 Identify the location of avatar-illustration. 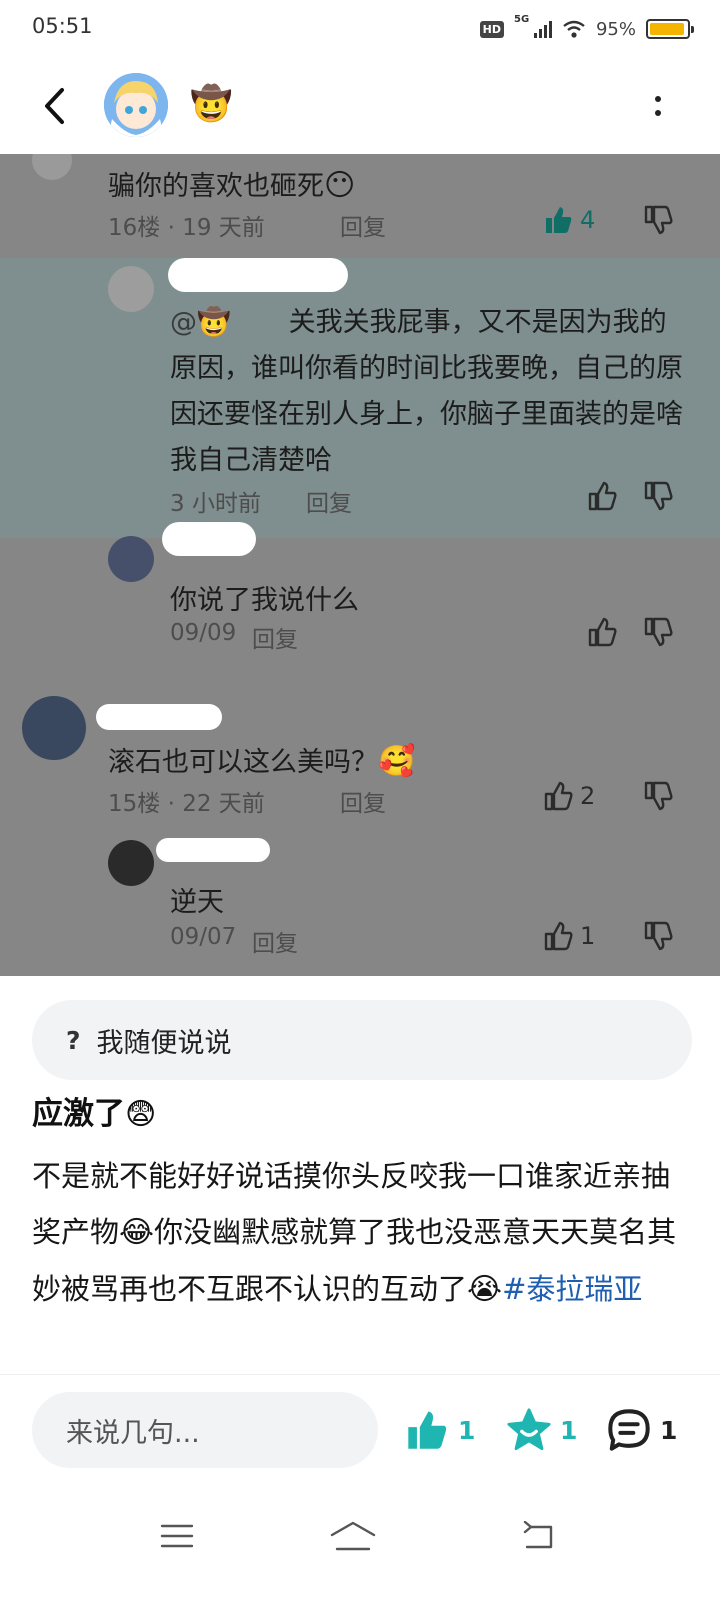
(136, 105).